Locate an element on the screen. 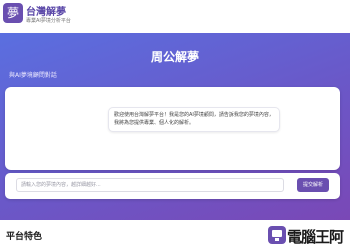  watermark-stand is located at coordinates (277, 239).